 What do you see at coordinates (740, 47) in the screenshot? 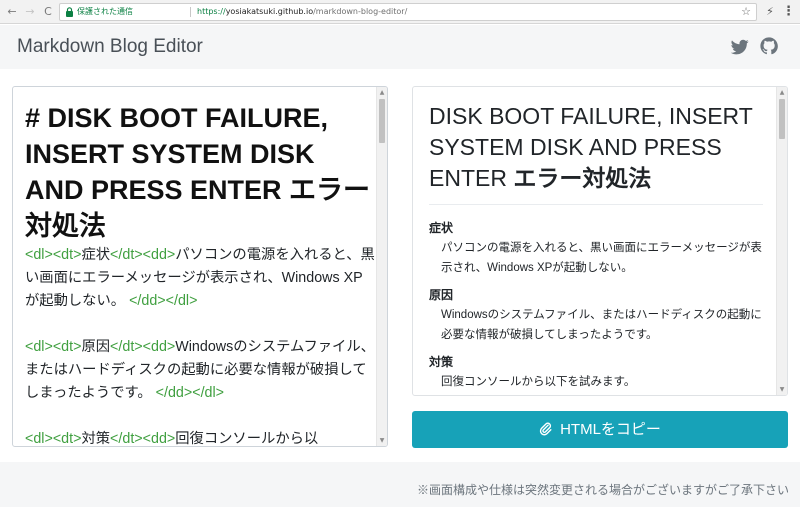
I see `twitter-icon` at bounding box center [740, 47].